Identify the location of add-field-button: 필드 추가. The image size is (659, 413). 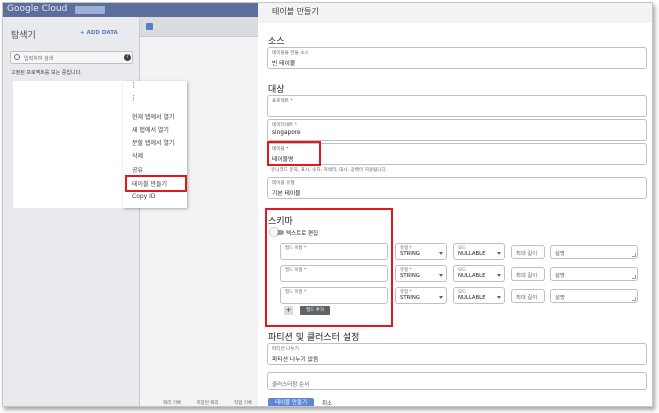
(315, 310).